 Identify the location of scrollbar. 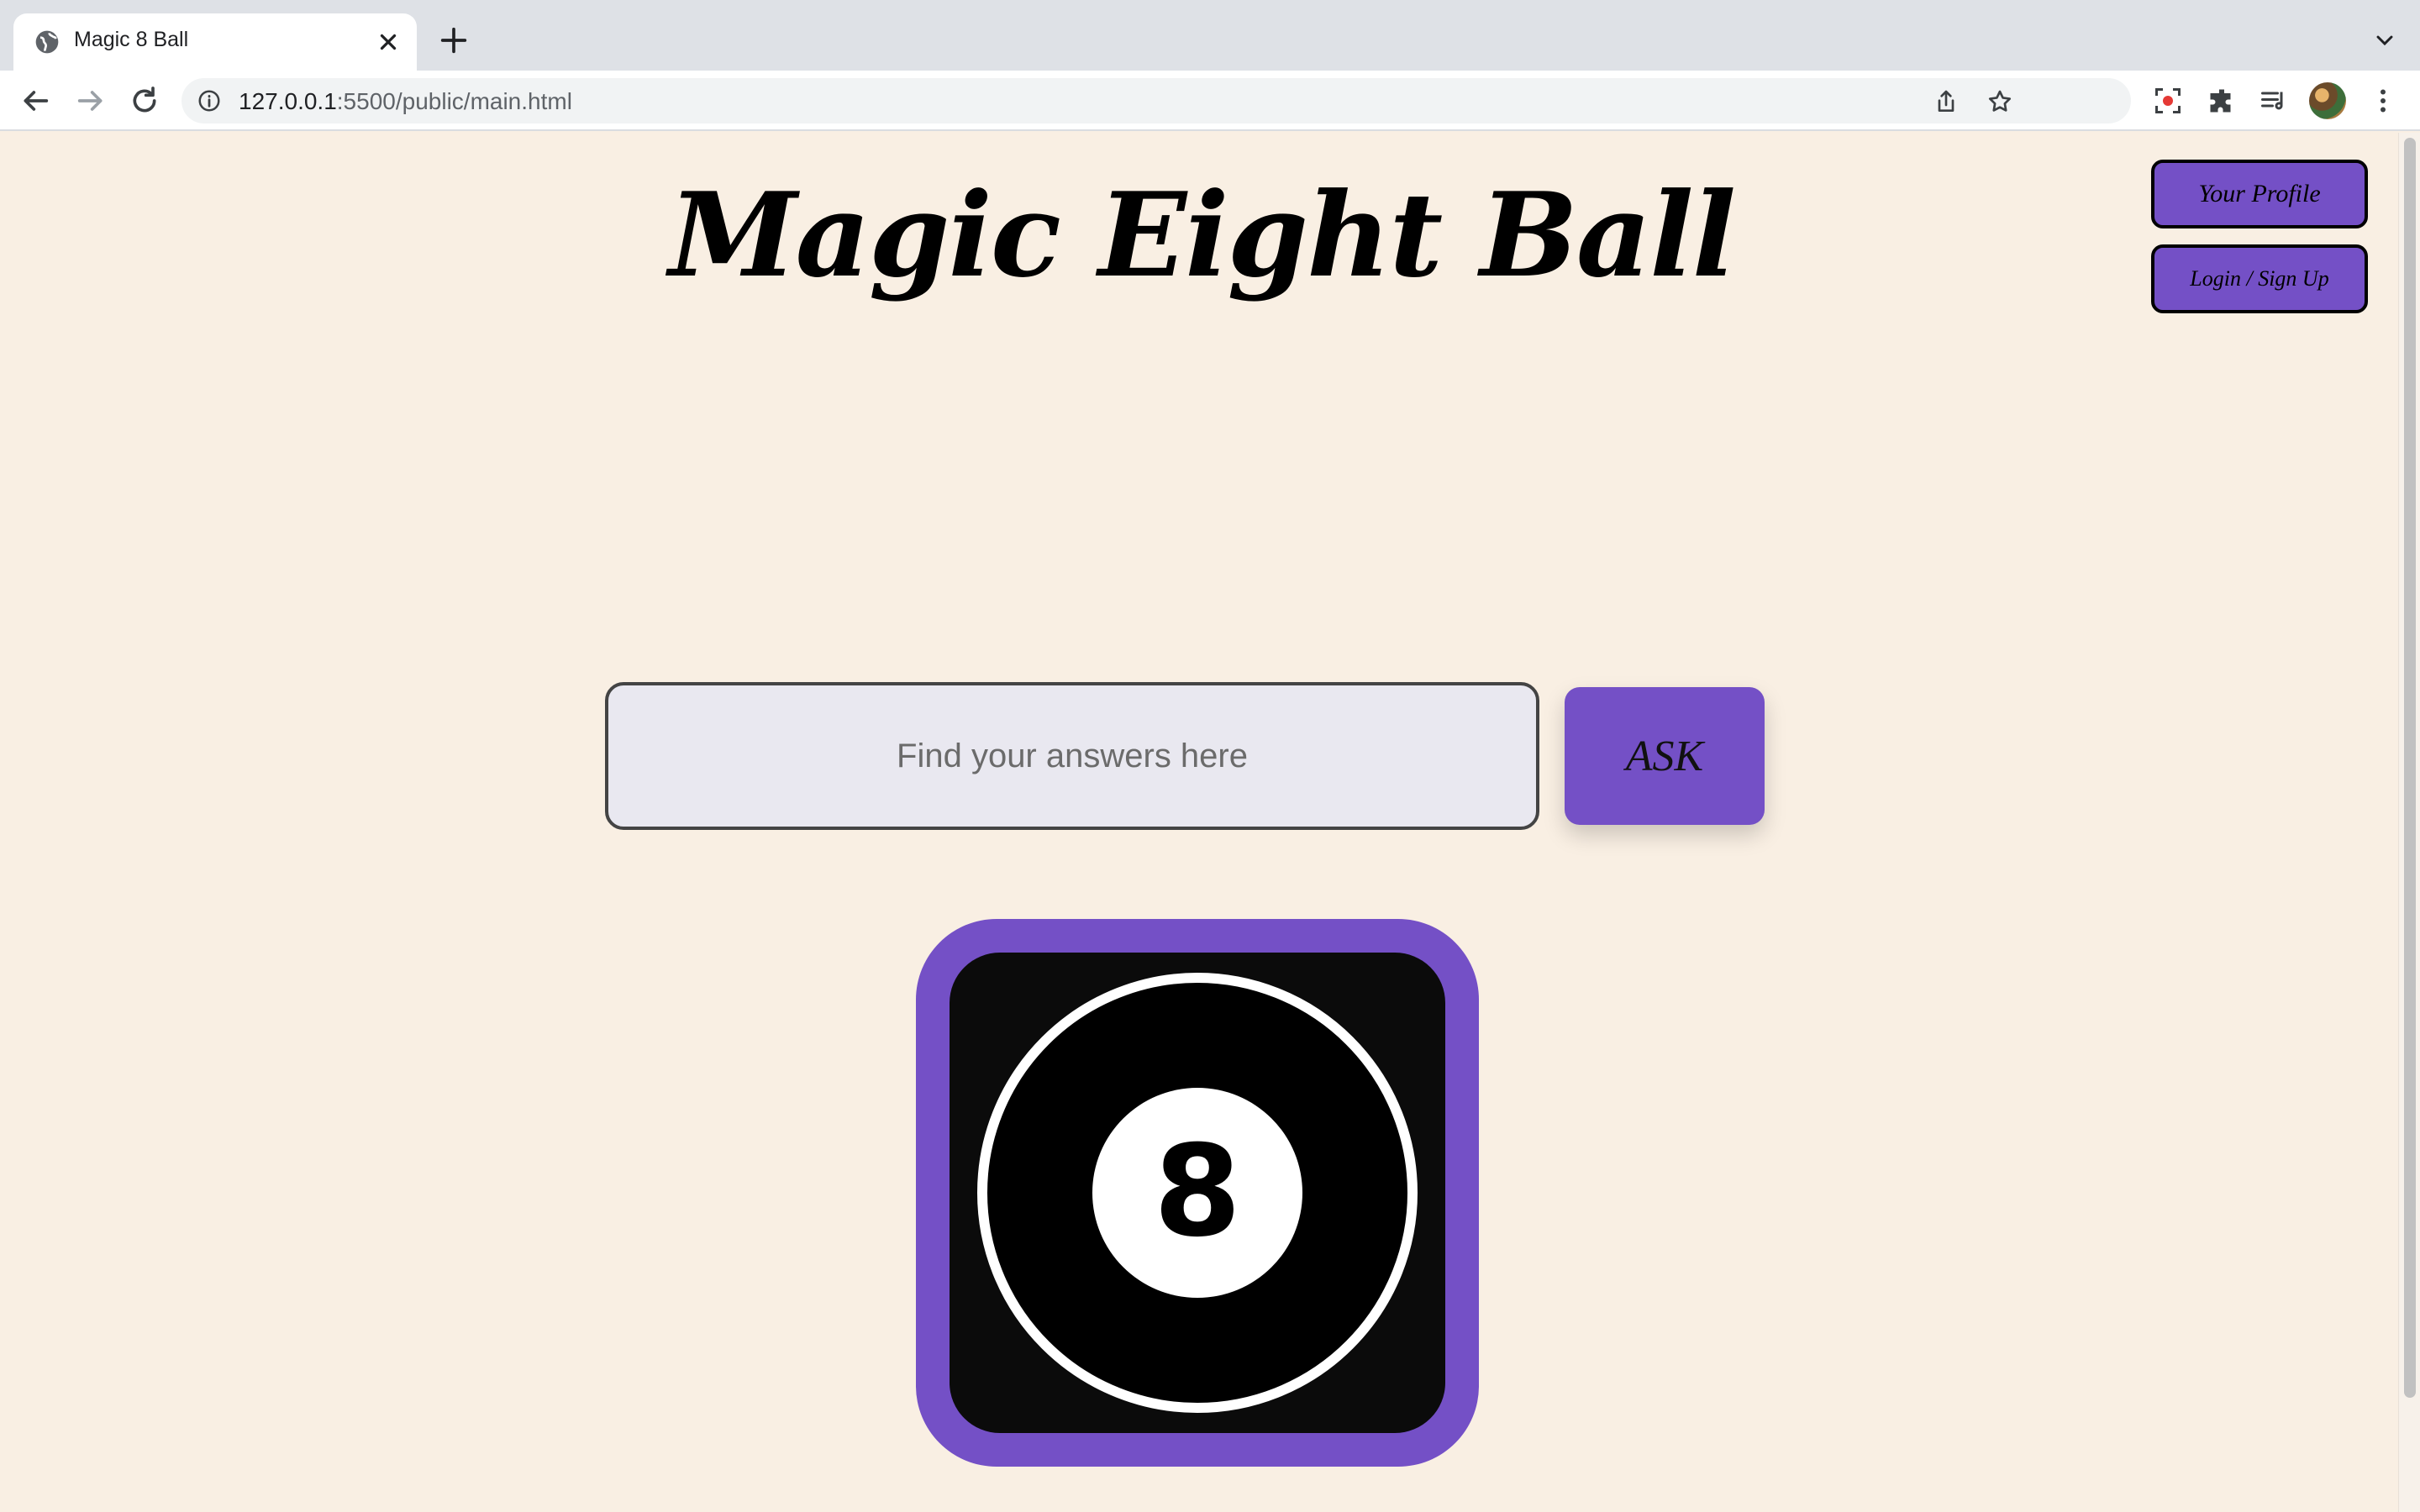
(2409, 822).